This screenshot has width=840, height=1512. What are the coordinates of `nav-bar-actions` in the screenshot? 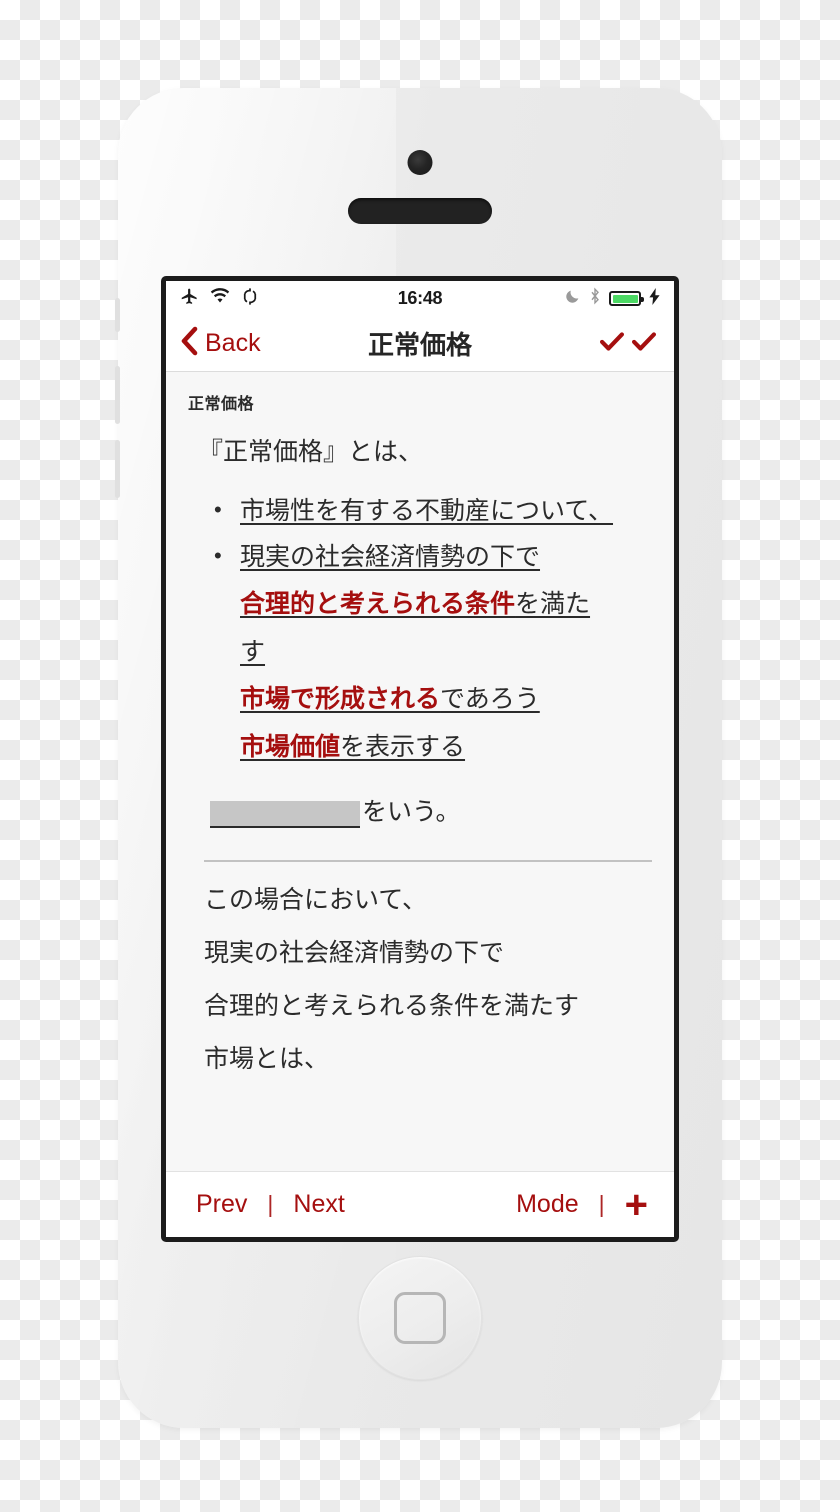 It's located at (628, 343).